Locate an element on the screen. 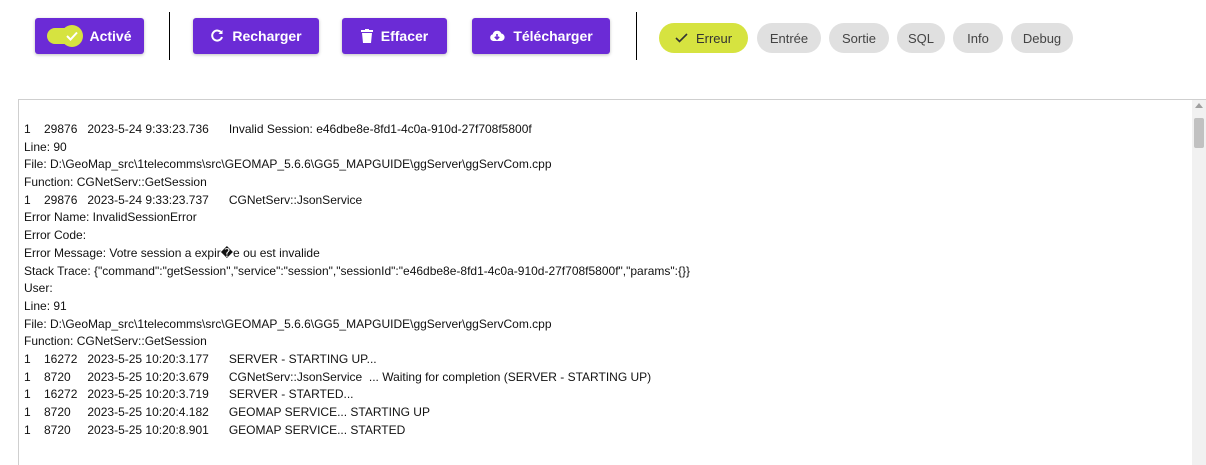  download-label: Télécharger is located at coordinates (553, 36).